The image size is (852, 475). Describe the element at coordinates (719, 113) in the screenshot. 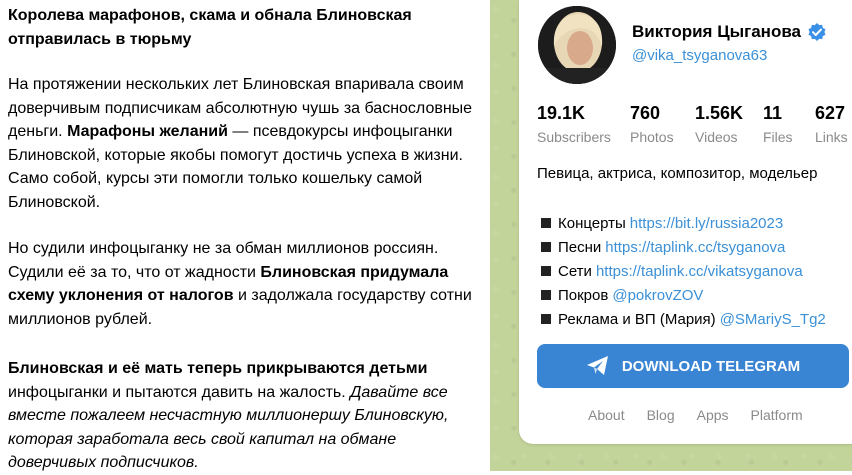

I see `stat-value: 1.56K` at that location.